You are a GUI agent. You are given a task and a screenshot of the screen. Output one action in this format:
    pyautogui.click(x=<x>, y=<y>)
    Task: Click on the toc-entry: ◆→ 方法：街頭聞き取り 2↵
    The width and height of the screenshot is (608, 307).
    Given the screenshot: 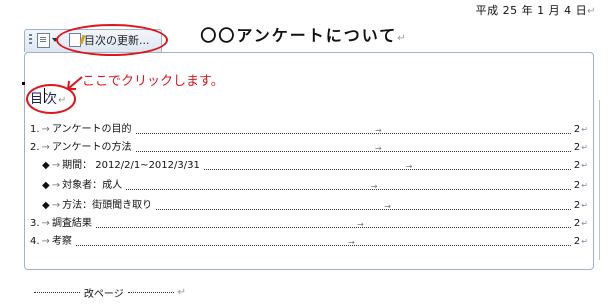 What is the action you would take?
    pyautogui.click(x=315, y=205)
    